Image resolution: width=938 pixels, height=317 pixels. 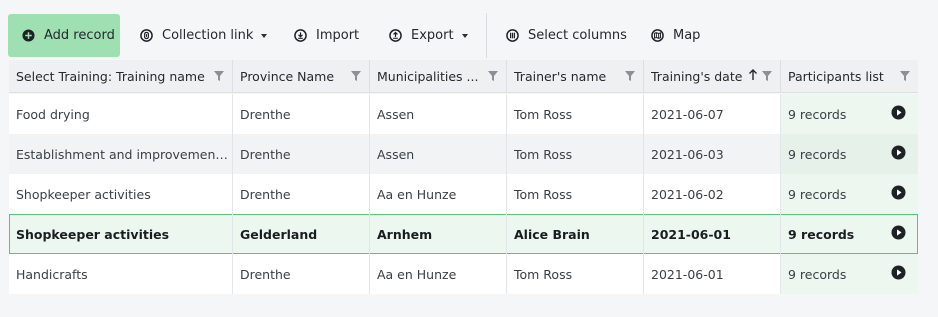 I want to click on cell-text: Food drying, so click(x=53, y=114).